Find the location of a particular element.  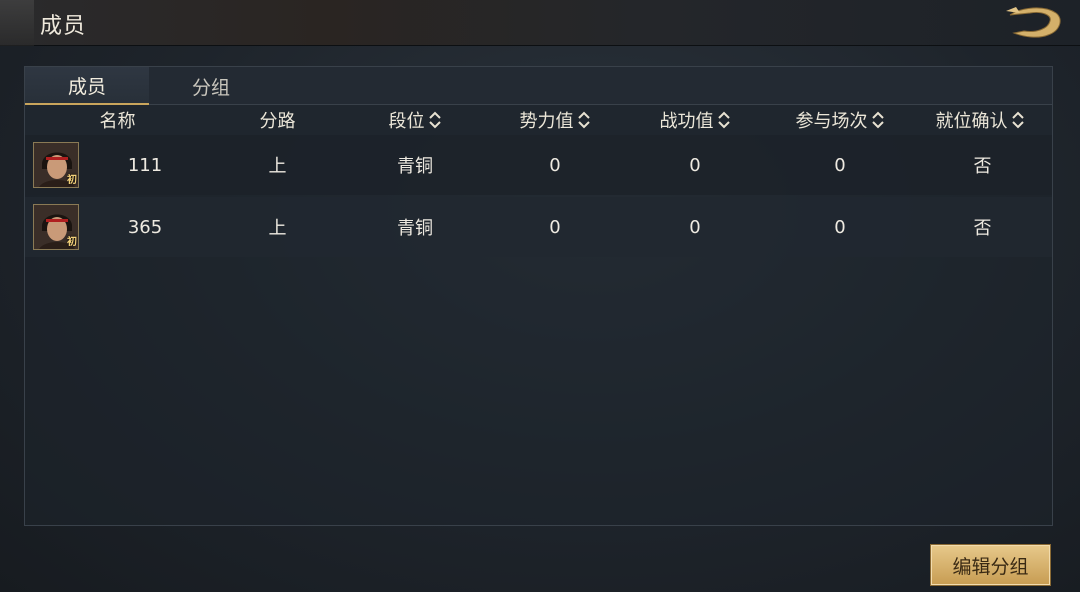

top-bar: 成员 is located at coordinates (540, 23).